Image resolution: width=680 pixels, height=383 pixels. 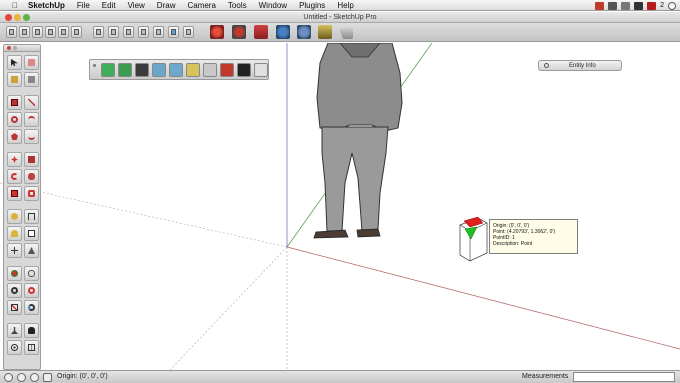 I want to click on front-view-icon, so click(x=37, y=32).